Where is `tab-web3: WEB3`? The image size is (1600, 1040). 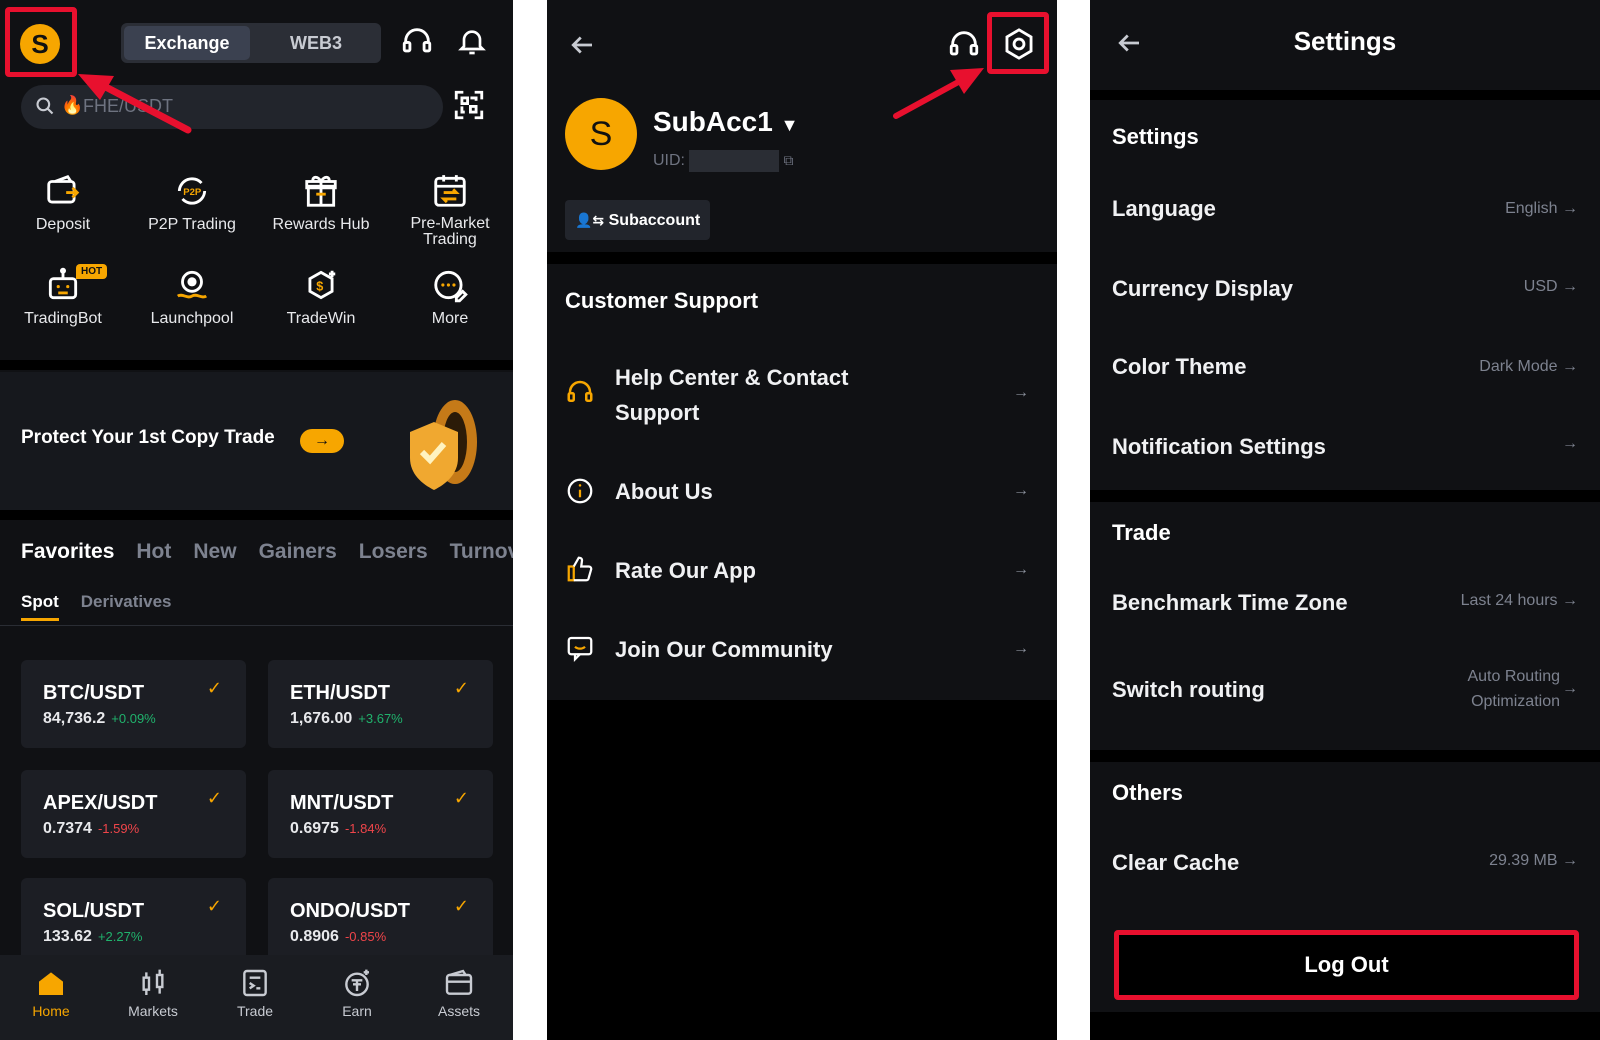 tab-web3: WEB3 is located at coordinates (316, 43).